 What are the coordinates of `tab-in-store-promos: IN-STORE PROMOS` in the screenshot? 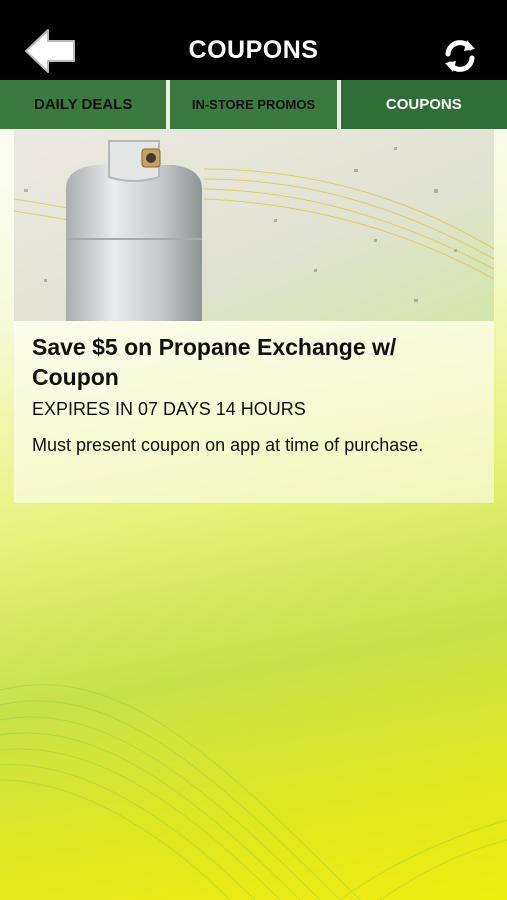 It's located at (255, 104).